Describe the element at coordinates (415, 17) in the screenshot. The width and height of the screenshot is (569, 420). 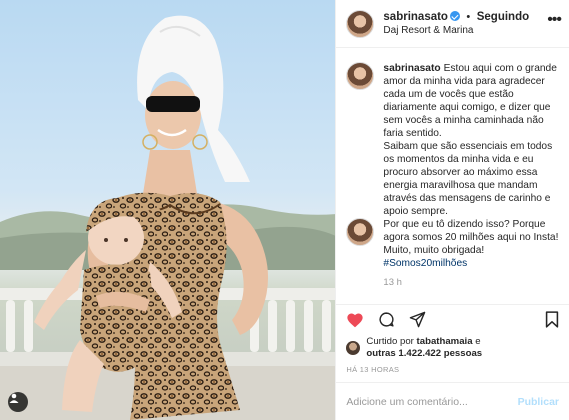
I see `header-username: sabrinasato` at that location.